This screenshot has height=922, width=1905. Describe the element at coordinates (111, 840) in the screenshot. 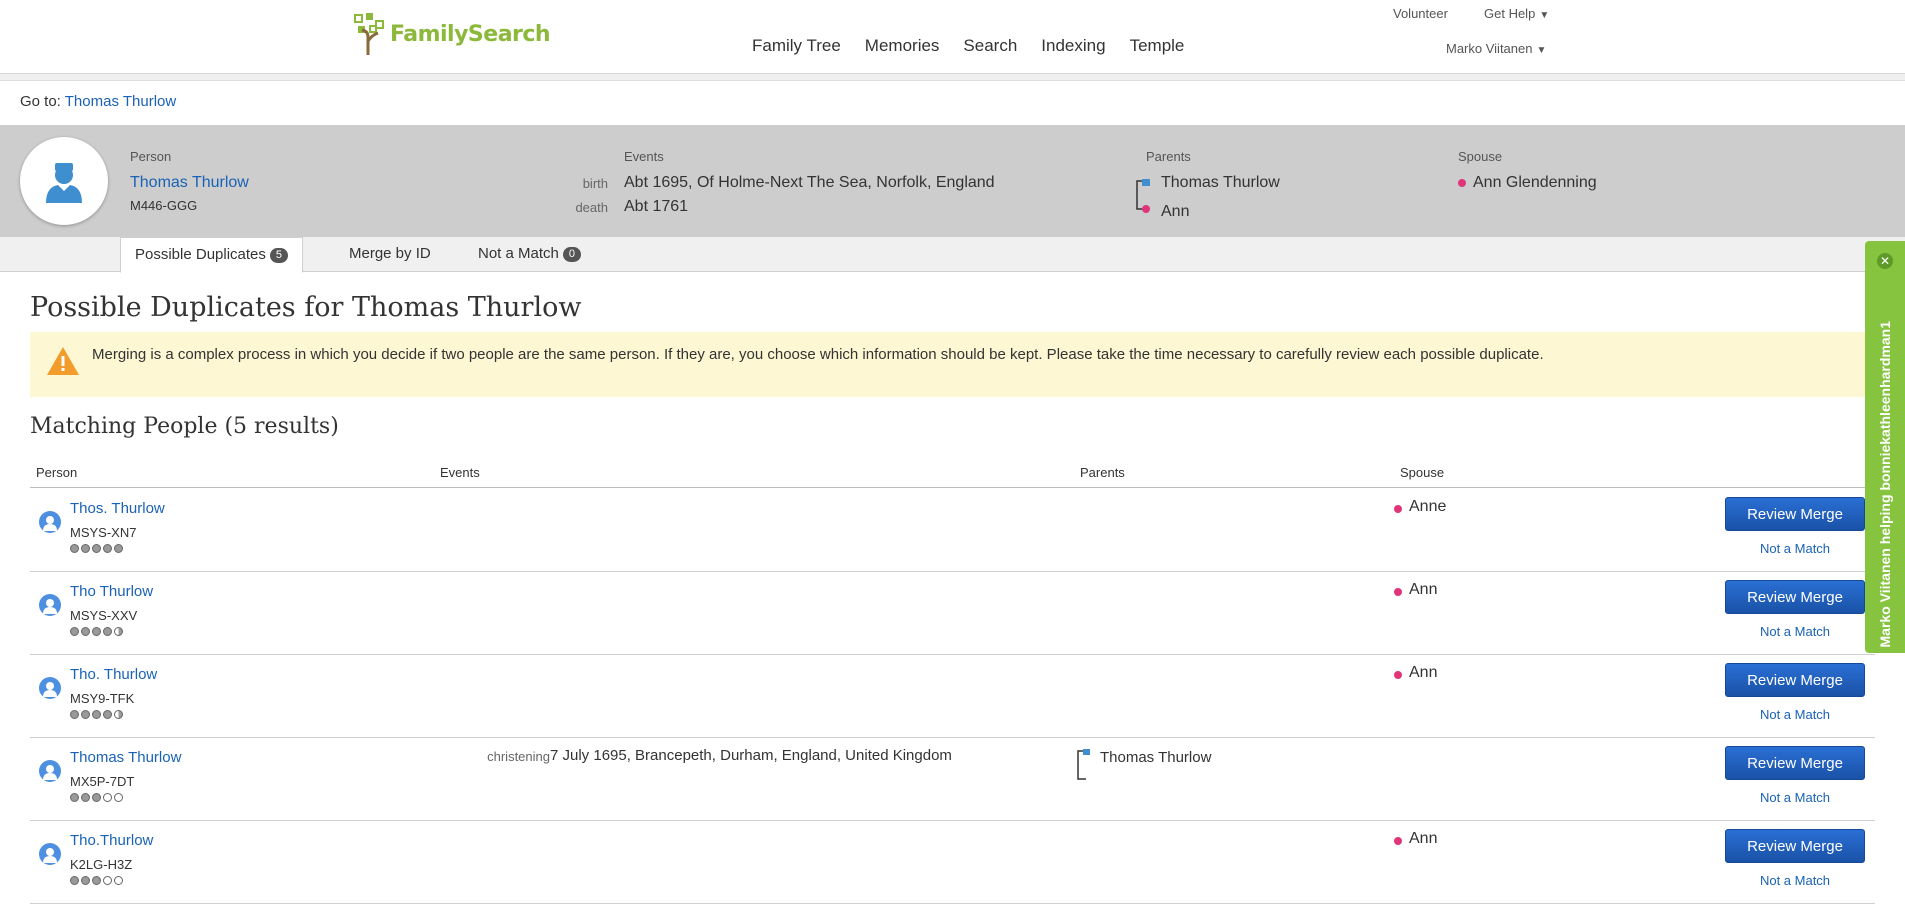

I see `match-name-link: Tho.Thurlow` at that location.